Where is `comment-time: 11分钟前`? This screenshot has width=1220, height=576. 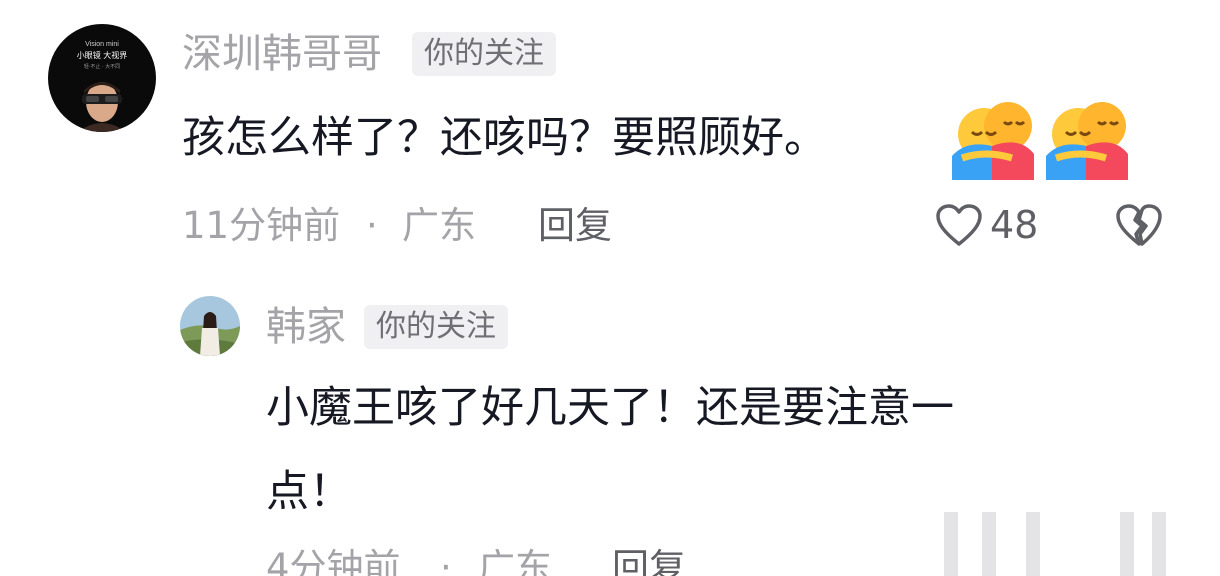
comment-time: 11分钟前 is located at coordinates (261, 225).